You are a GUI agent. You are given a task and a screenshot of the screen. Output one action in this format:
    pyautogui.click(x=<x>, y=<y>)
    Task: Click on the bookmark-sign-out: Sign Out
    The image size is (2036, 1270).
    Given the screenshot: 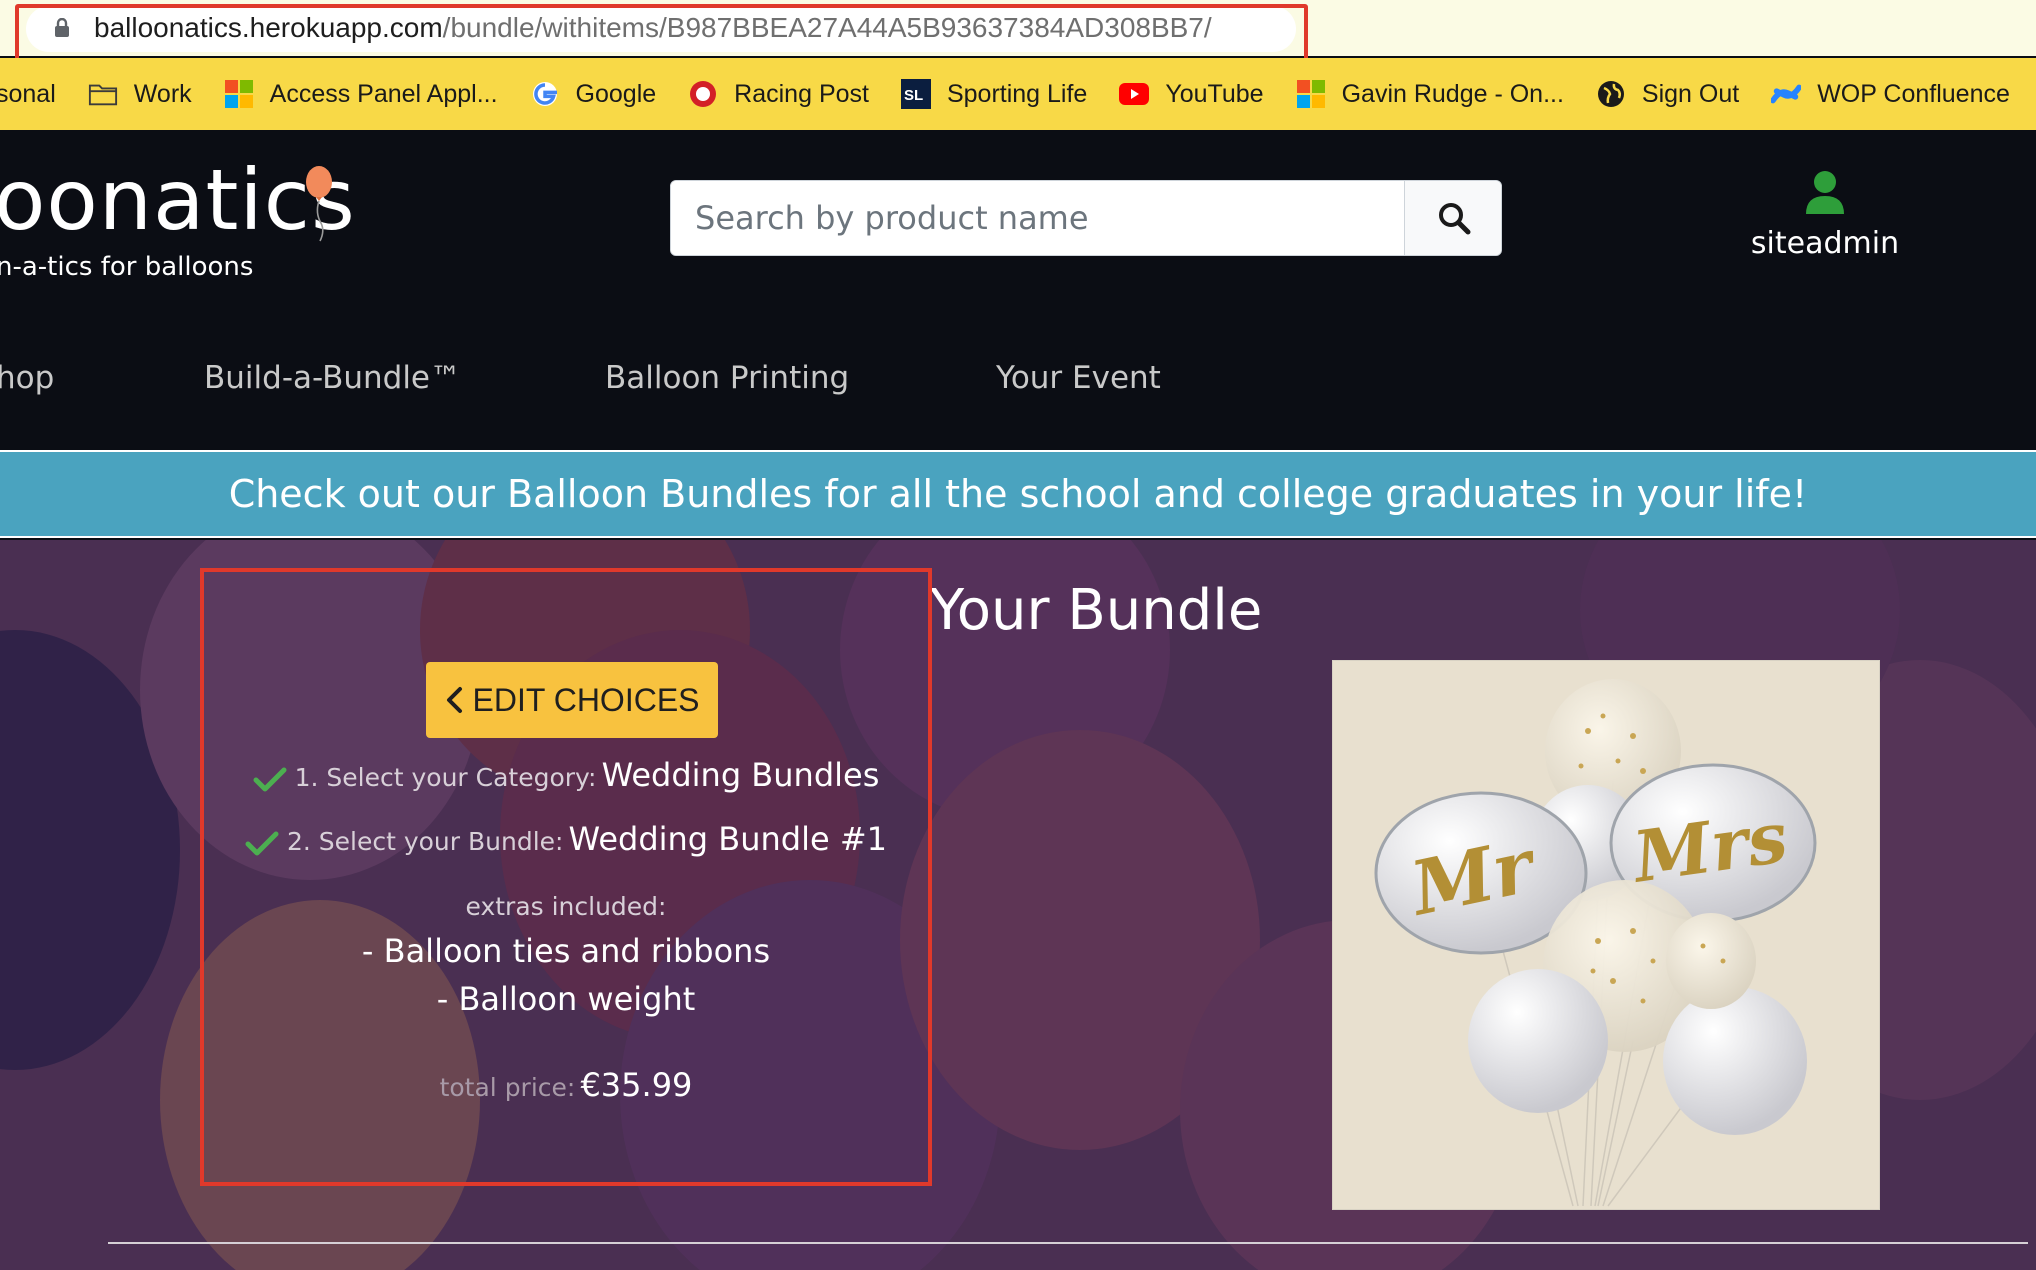 What is the action you would take?
    pyautogui.click(x=1667, y=94)
    